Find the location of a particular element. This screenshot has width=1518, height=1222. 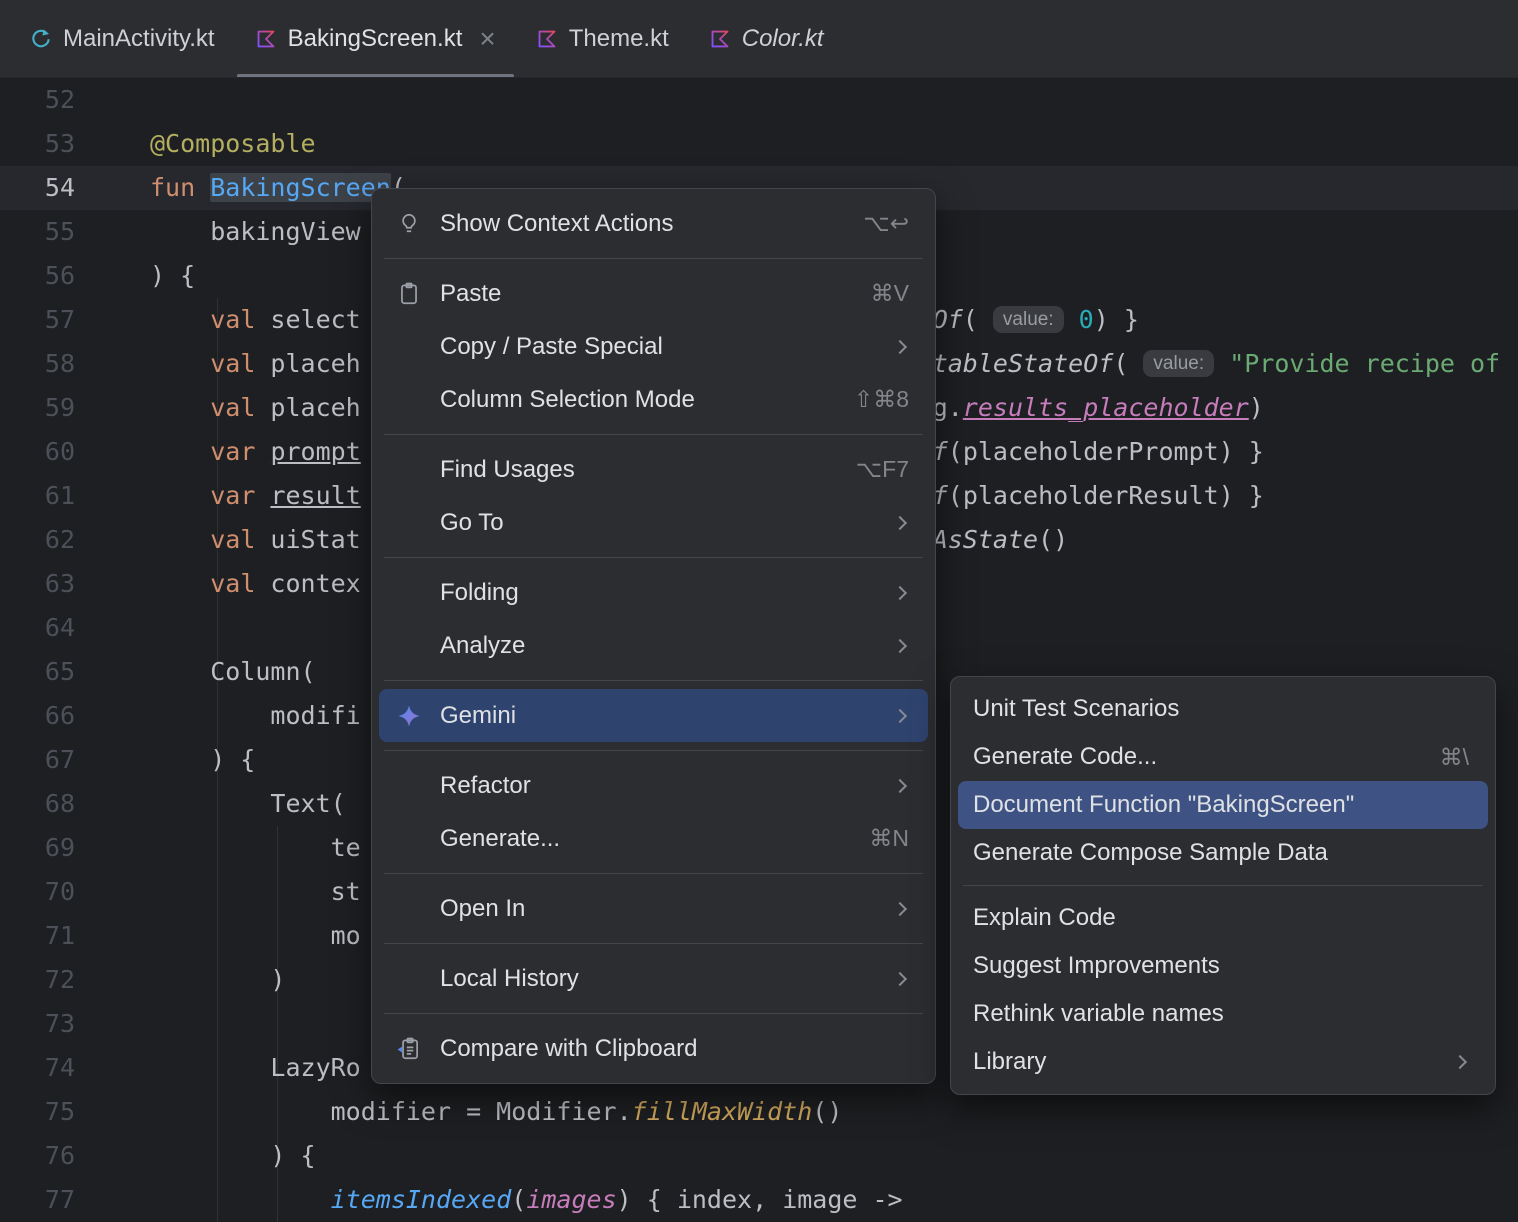

menu-item-refactor: Refactor is located at coordinates (653, 785).